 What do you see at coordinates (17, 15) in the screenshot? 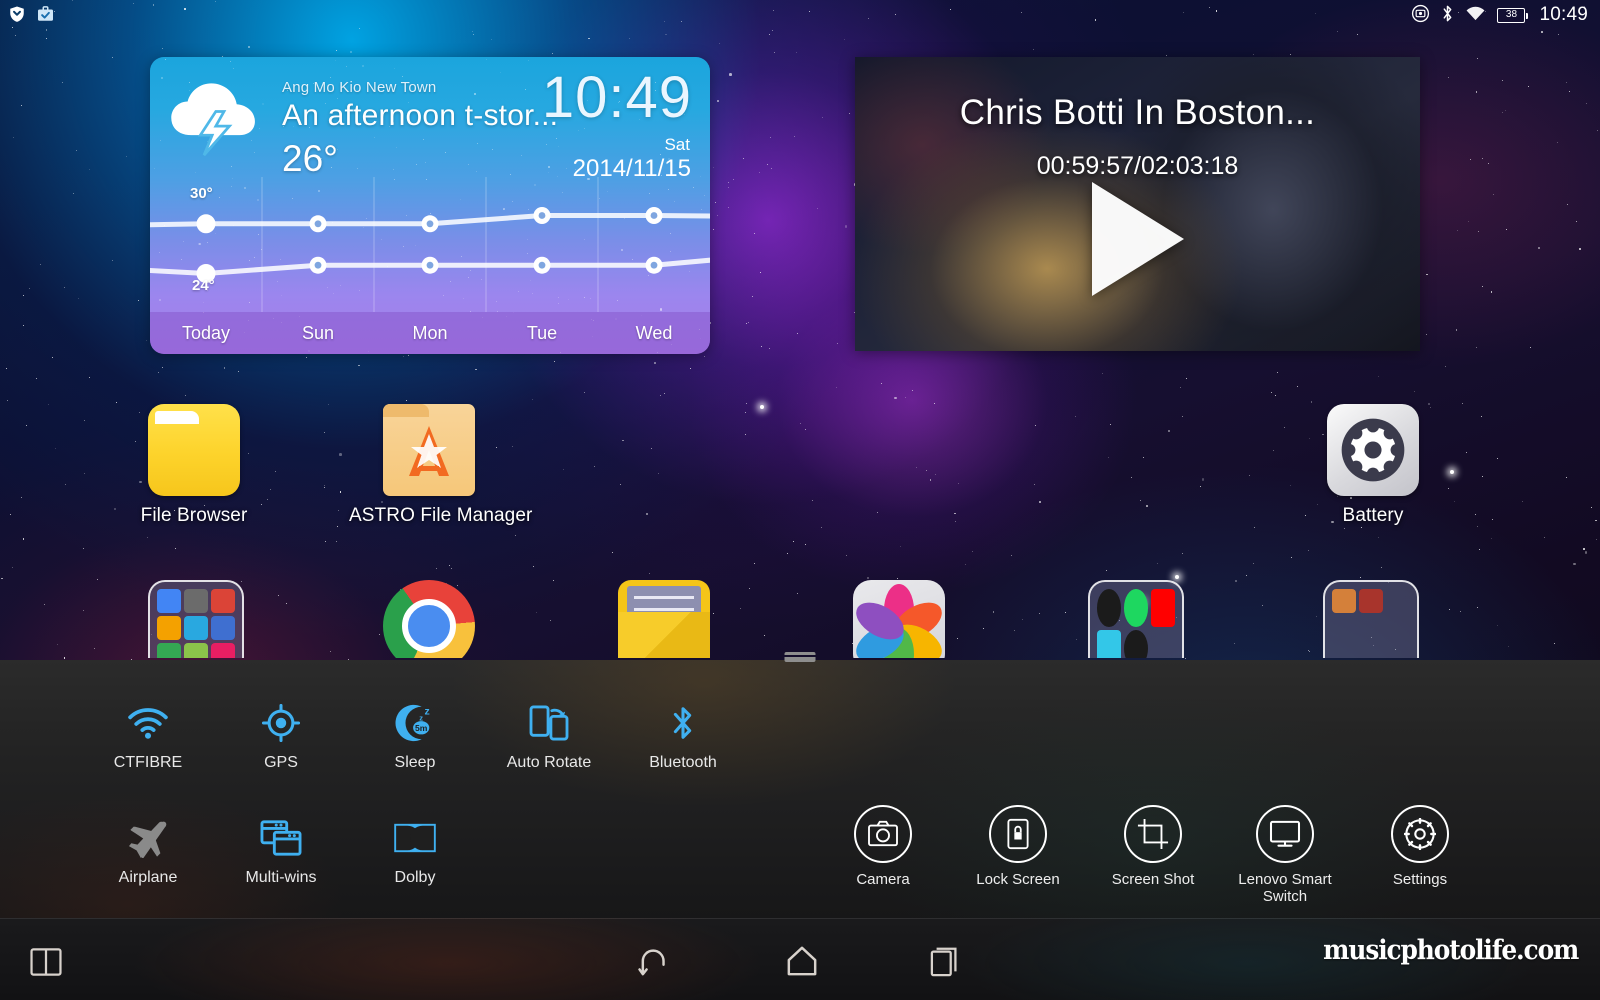
I see `shield-badge-icon` at bounding box center [17, 15].